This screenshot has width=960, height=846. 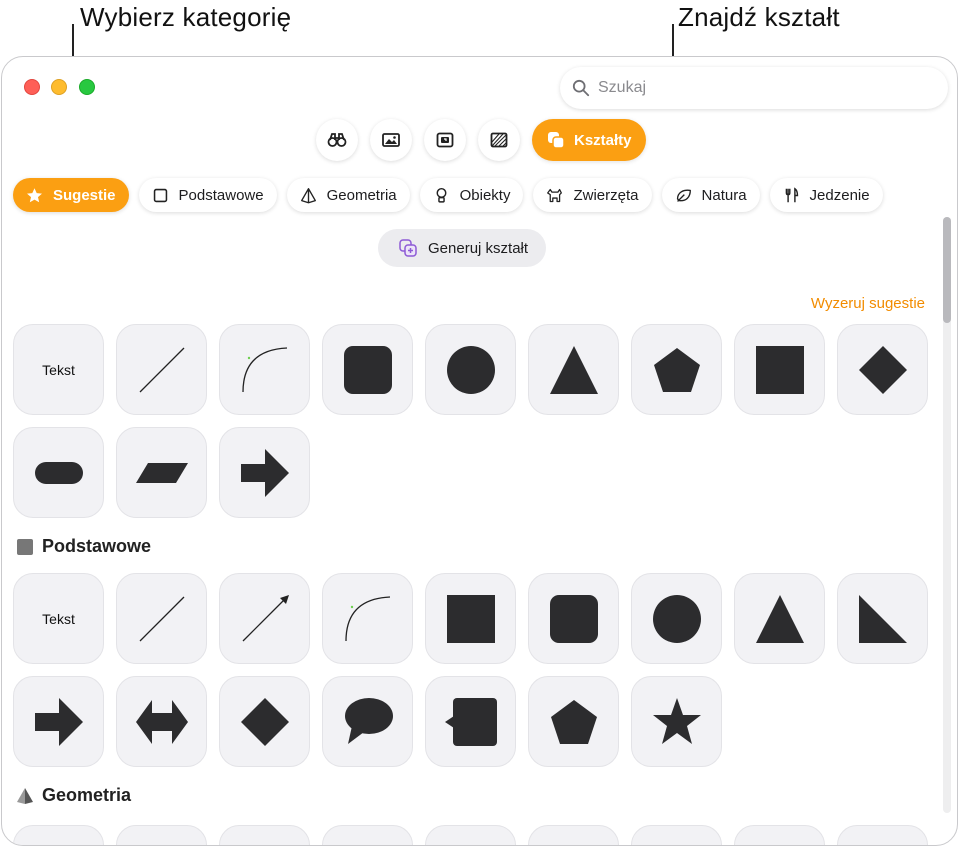 I want to click on category-label: Jedzenie, so click(x=839, y=195).